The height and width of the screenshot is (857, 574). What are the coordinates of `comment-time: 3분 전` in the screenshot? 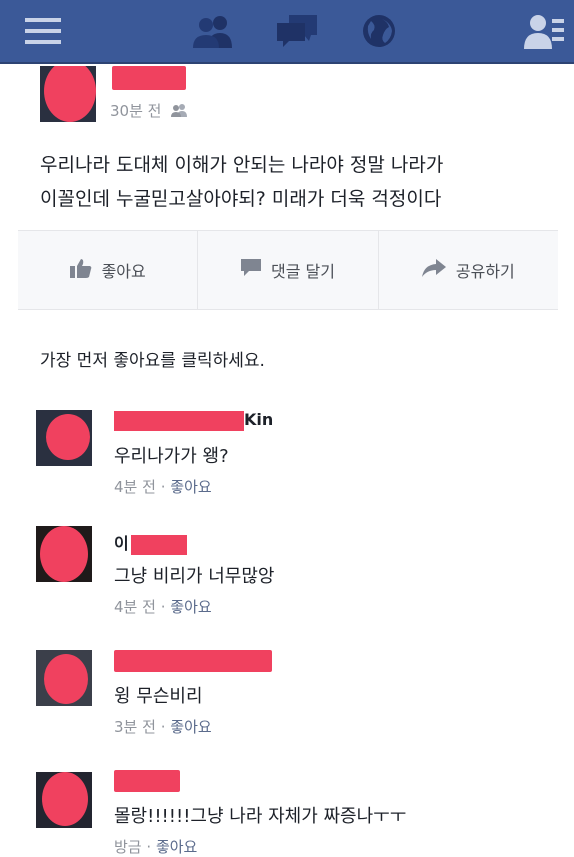 It's located at (135, 727).